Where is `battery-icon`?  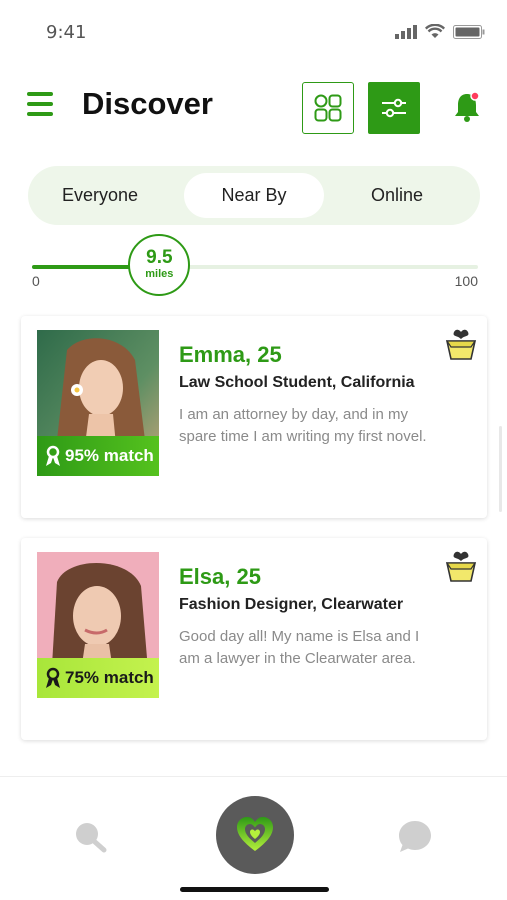
battery-icon is located at coordinates (469, 31).